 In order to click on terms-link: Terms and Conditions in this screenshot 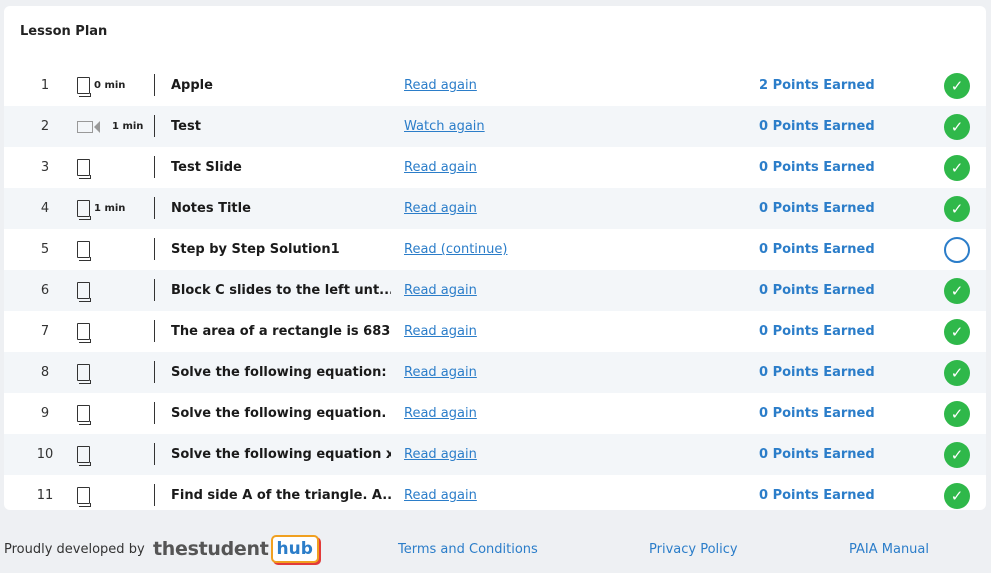, I will do `click(468, 549)`.